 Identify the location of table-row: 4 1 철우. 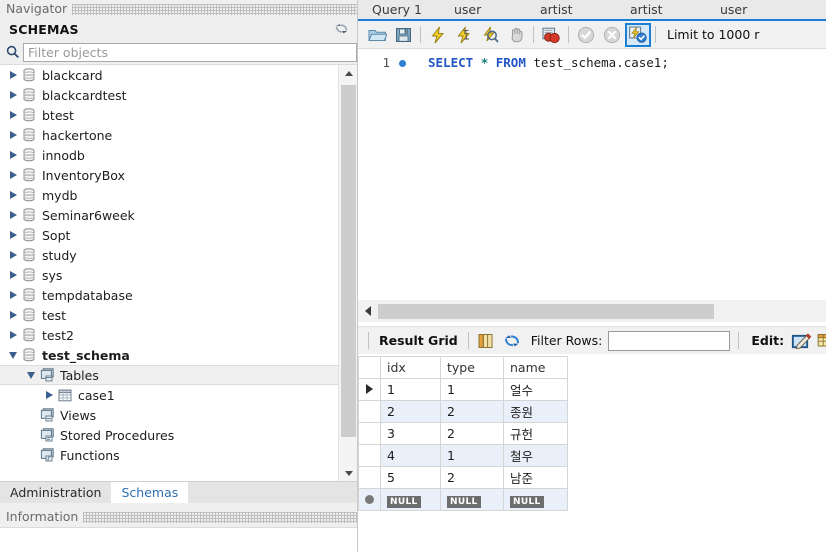
(463, 455).